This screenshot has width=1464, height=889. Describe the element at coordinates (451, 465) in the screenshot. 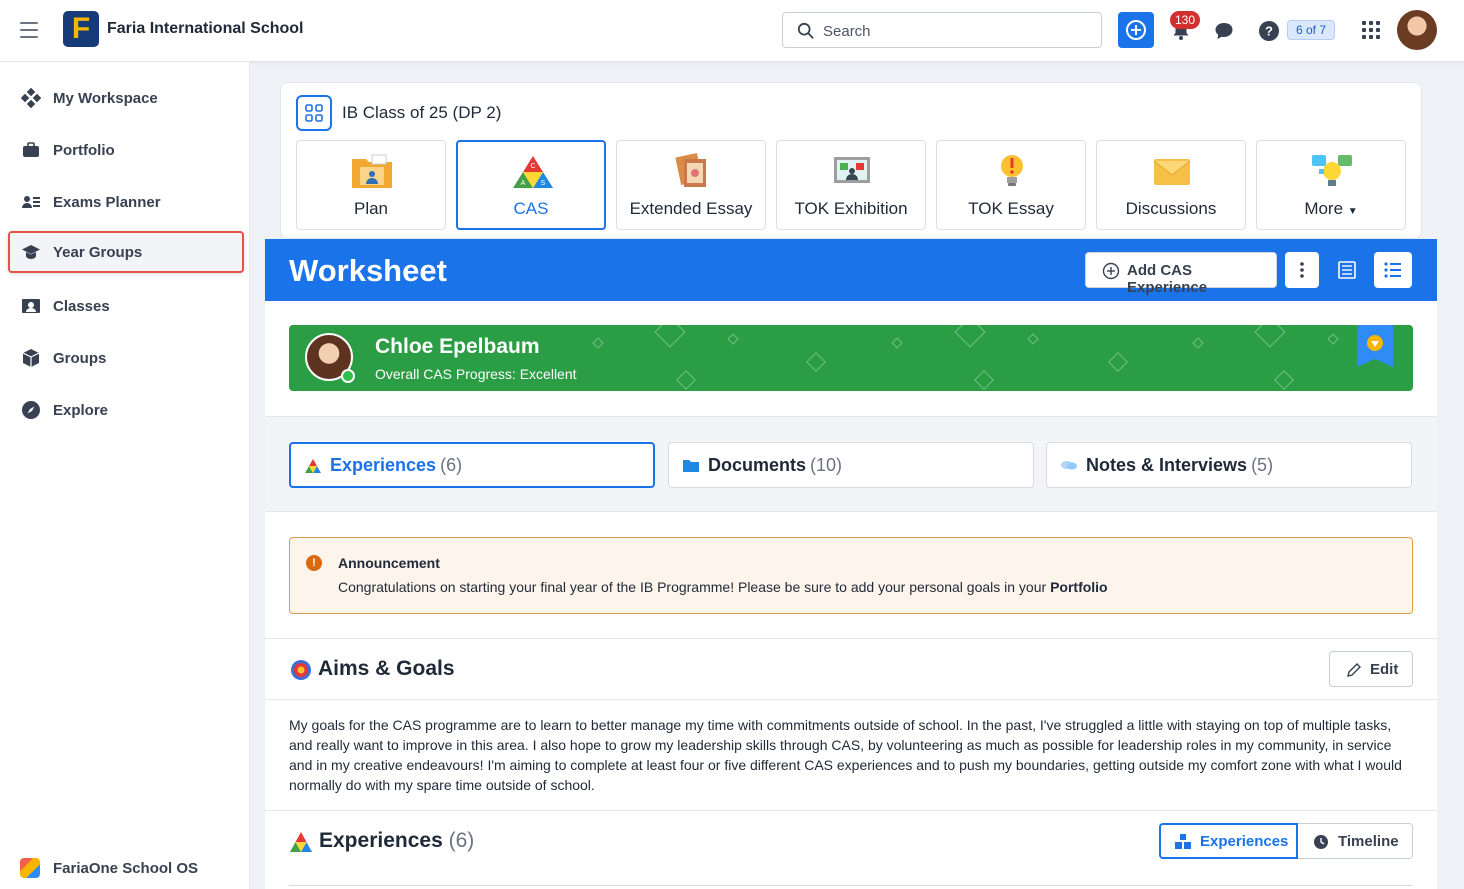

I see `tab-count: (6)` at that location.